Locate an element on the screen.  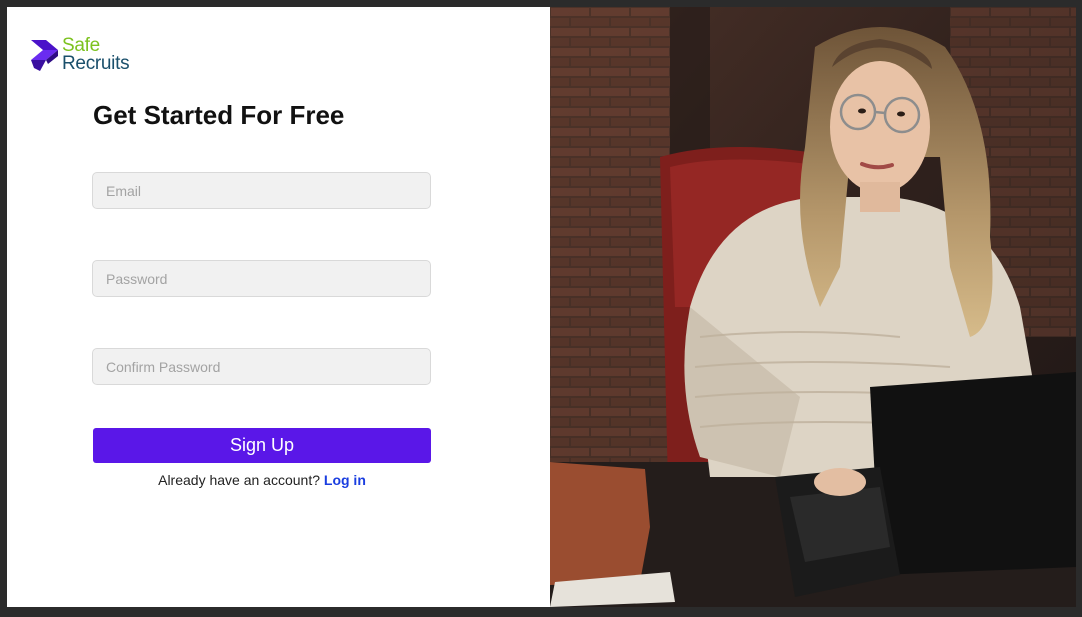
brand-name-recruits: Recruits is located at coordinates (96, 63).